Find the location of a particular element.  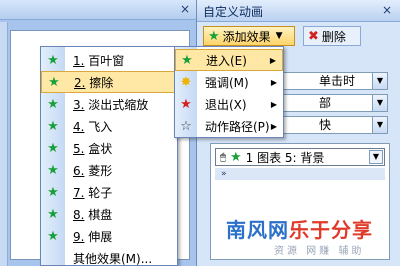

workspace-close-icon: × is located at coordinates (185, 9).